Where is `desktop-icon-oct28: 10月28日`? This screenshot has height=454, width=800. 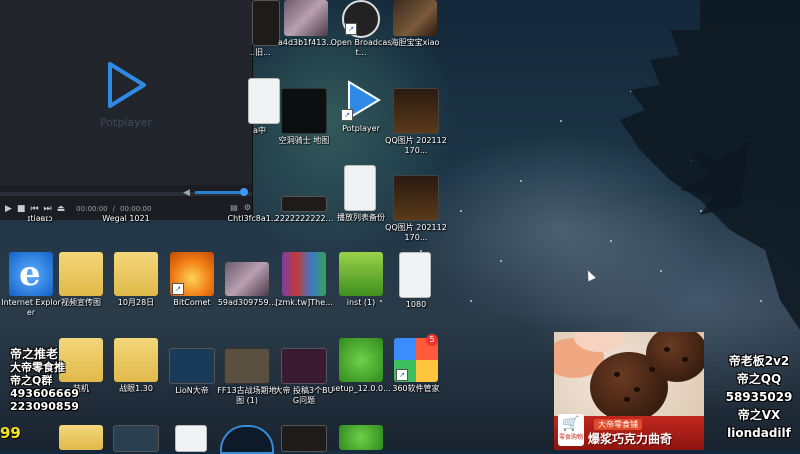
desktop-icon-oct28: 10月28日 is located at coordinates (136, 280).